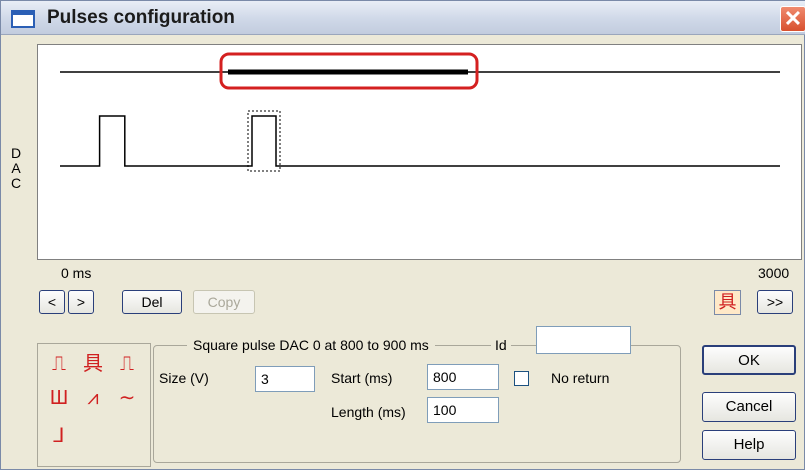  I want to click on id-label: Id, so click(501, 345).